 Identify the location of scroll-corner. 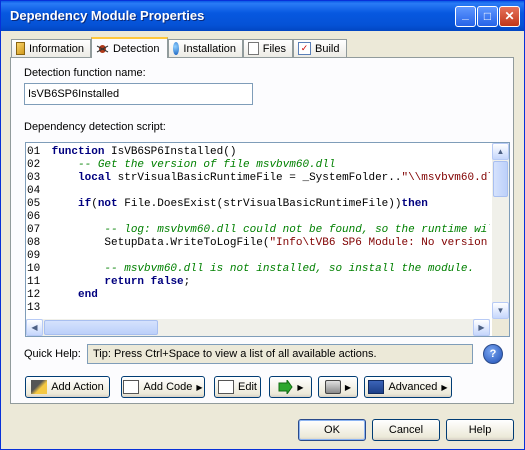
(500, 327).